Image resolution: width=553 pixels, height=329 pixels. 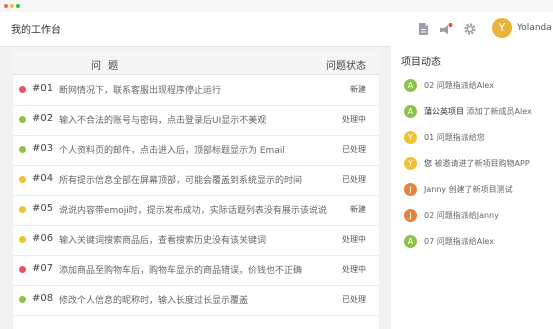 I want to click on issue-description: 所有提示信息全部在屏幕顶部，可能会覆盖到系统显示的时间, so click(x=180, y=179).